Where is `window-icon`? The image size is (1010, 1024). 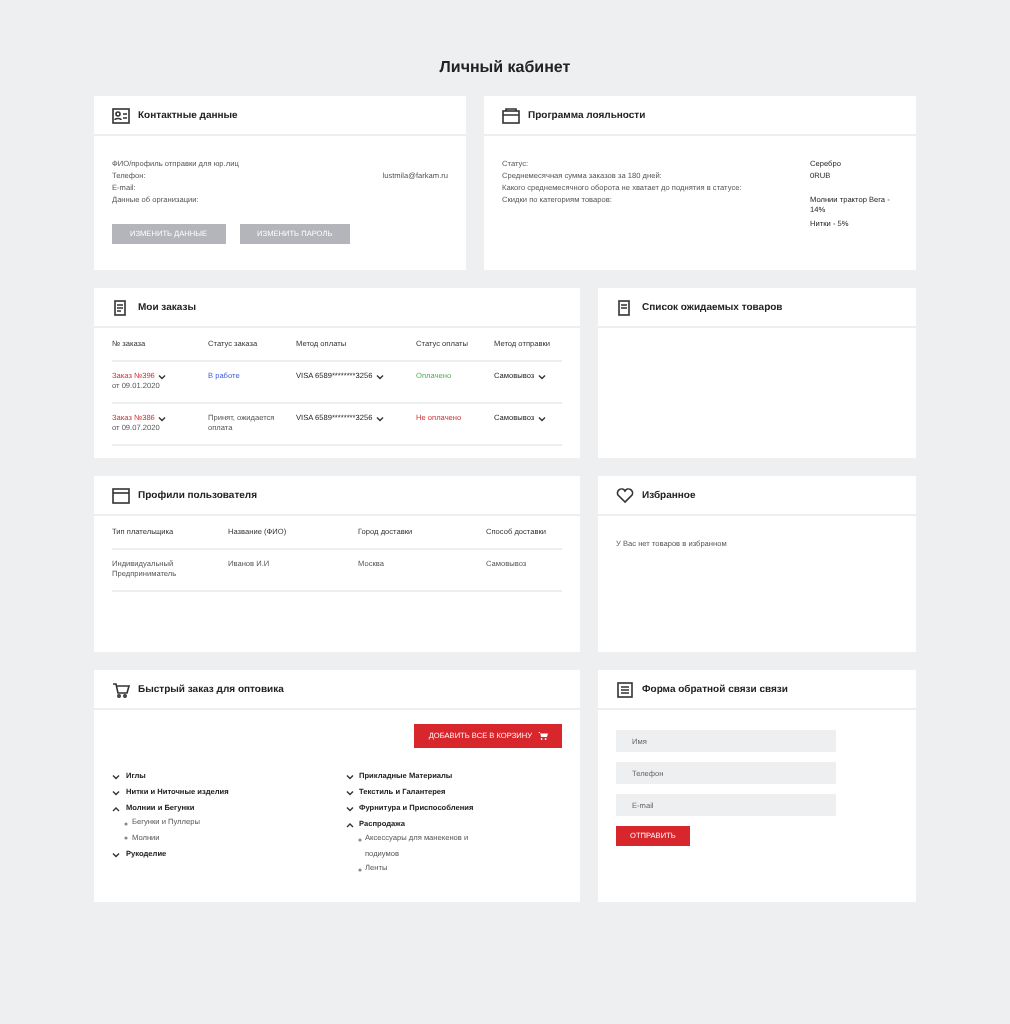 window-icon is located at coordinates (121, 495).